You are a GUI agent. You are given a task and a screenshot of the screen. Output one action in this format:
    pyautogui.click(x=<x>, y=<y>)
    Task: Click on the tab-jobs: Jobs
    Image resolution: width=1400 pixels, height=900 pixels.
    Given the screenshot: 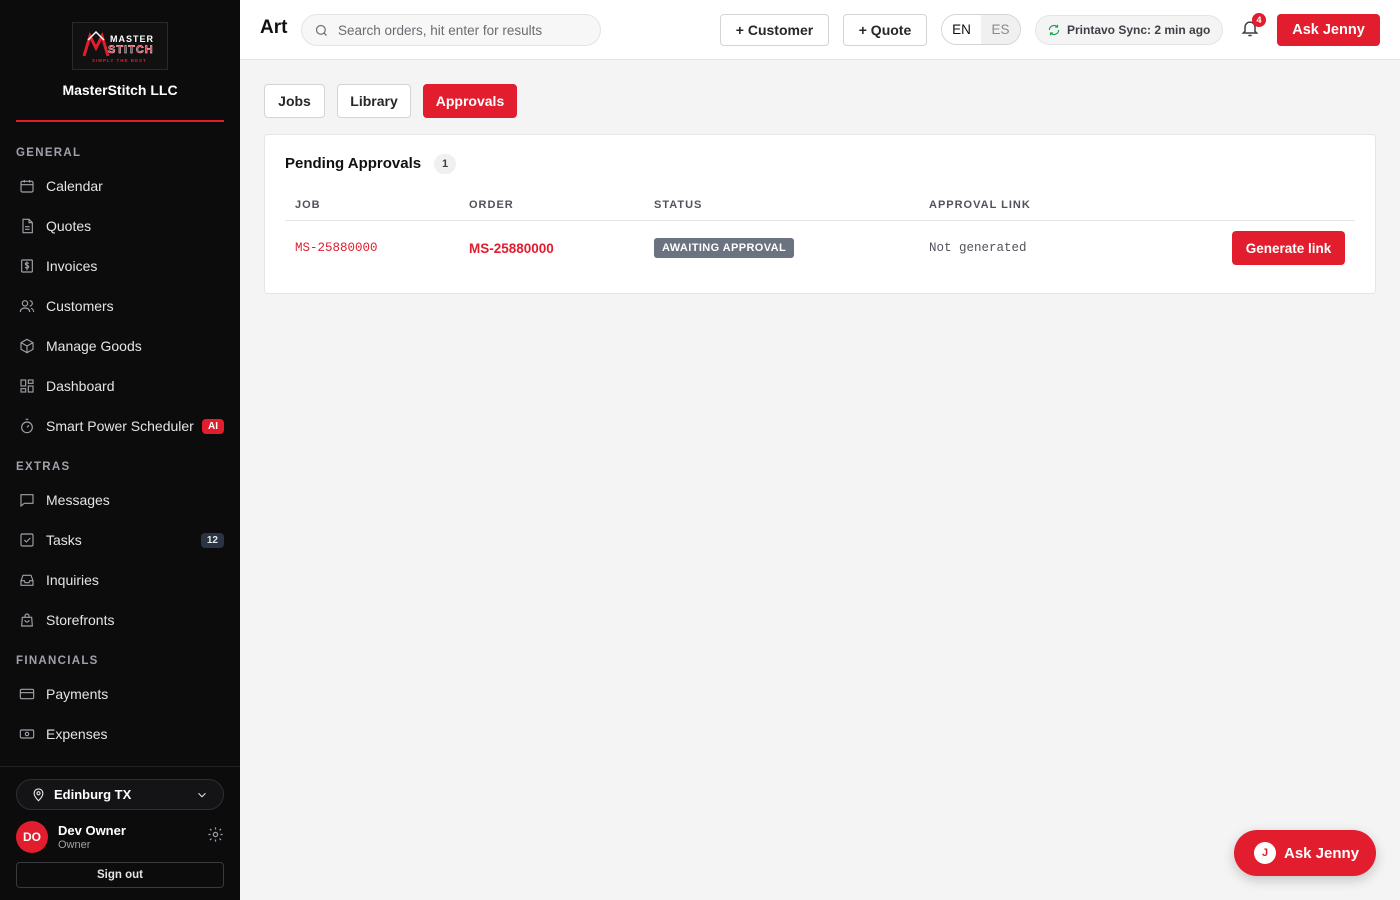 What is the action you would take?
    pyautogui.click(x=294, y=101)
    